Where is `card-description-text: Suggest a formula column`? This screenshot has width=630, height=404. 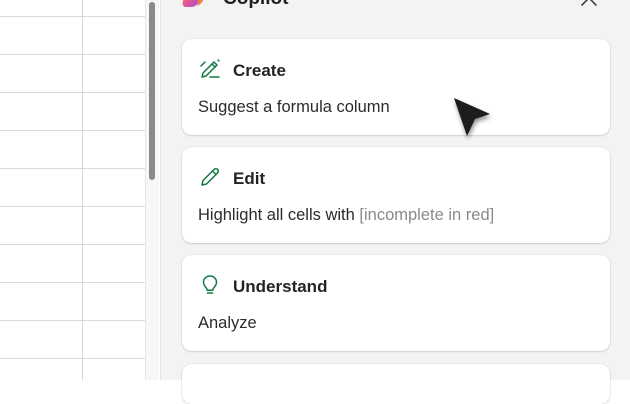 card-description-text: Suggest a formula column is located at coordinates (294, 107).